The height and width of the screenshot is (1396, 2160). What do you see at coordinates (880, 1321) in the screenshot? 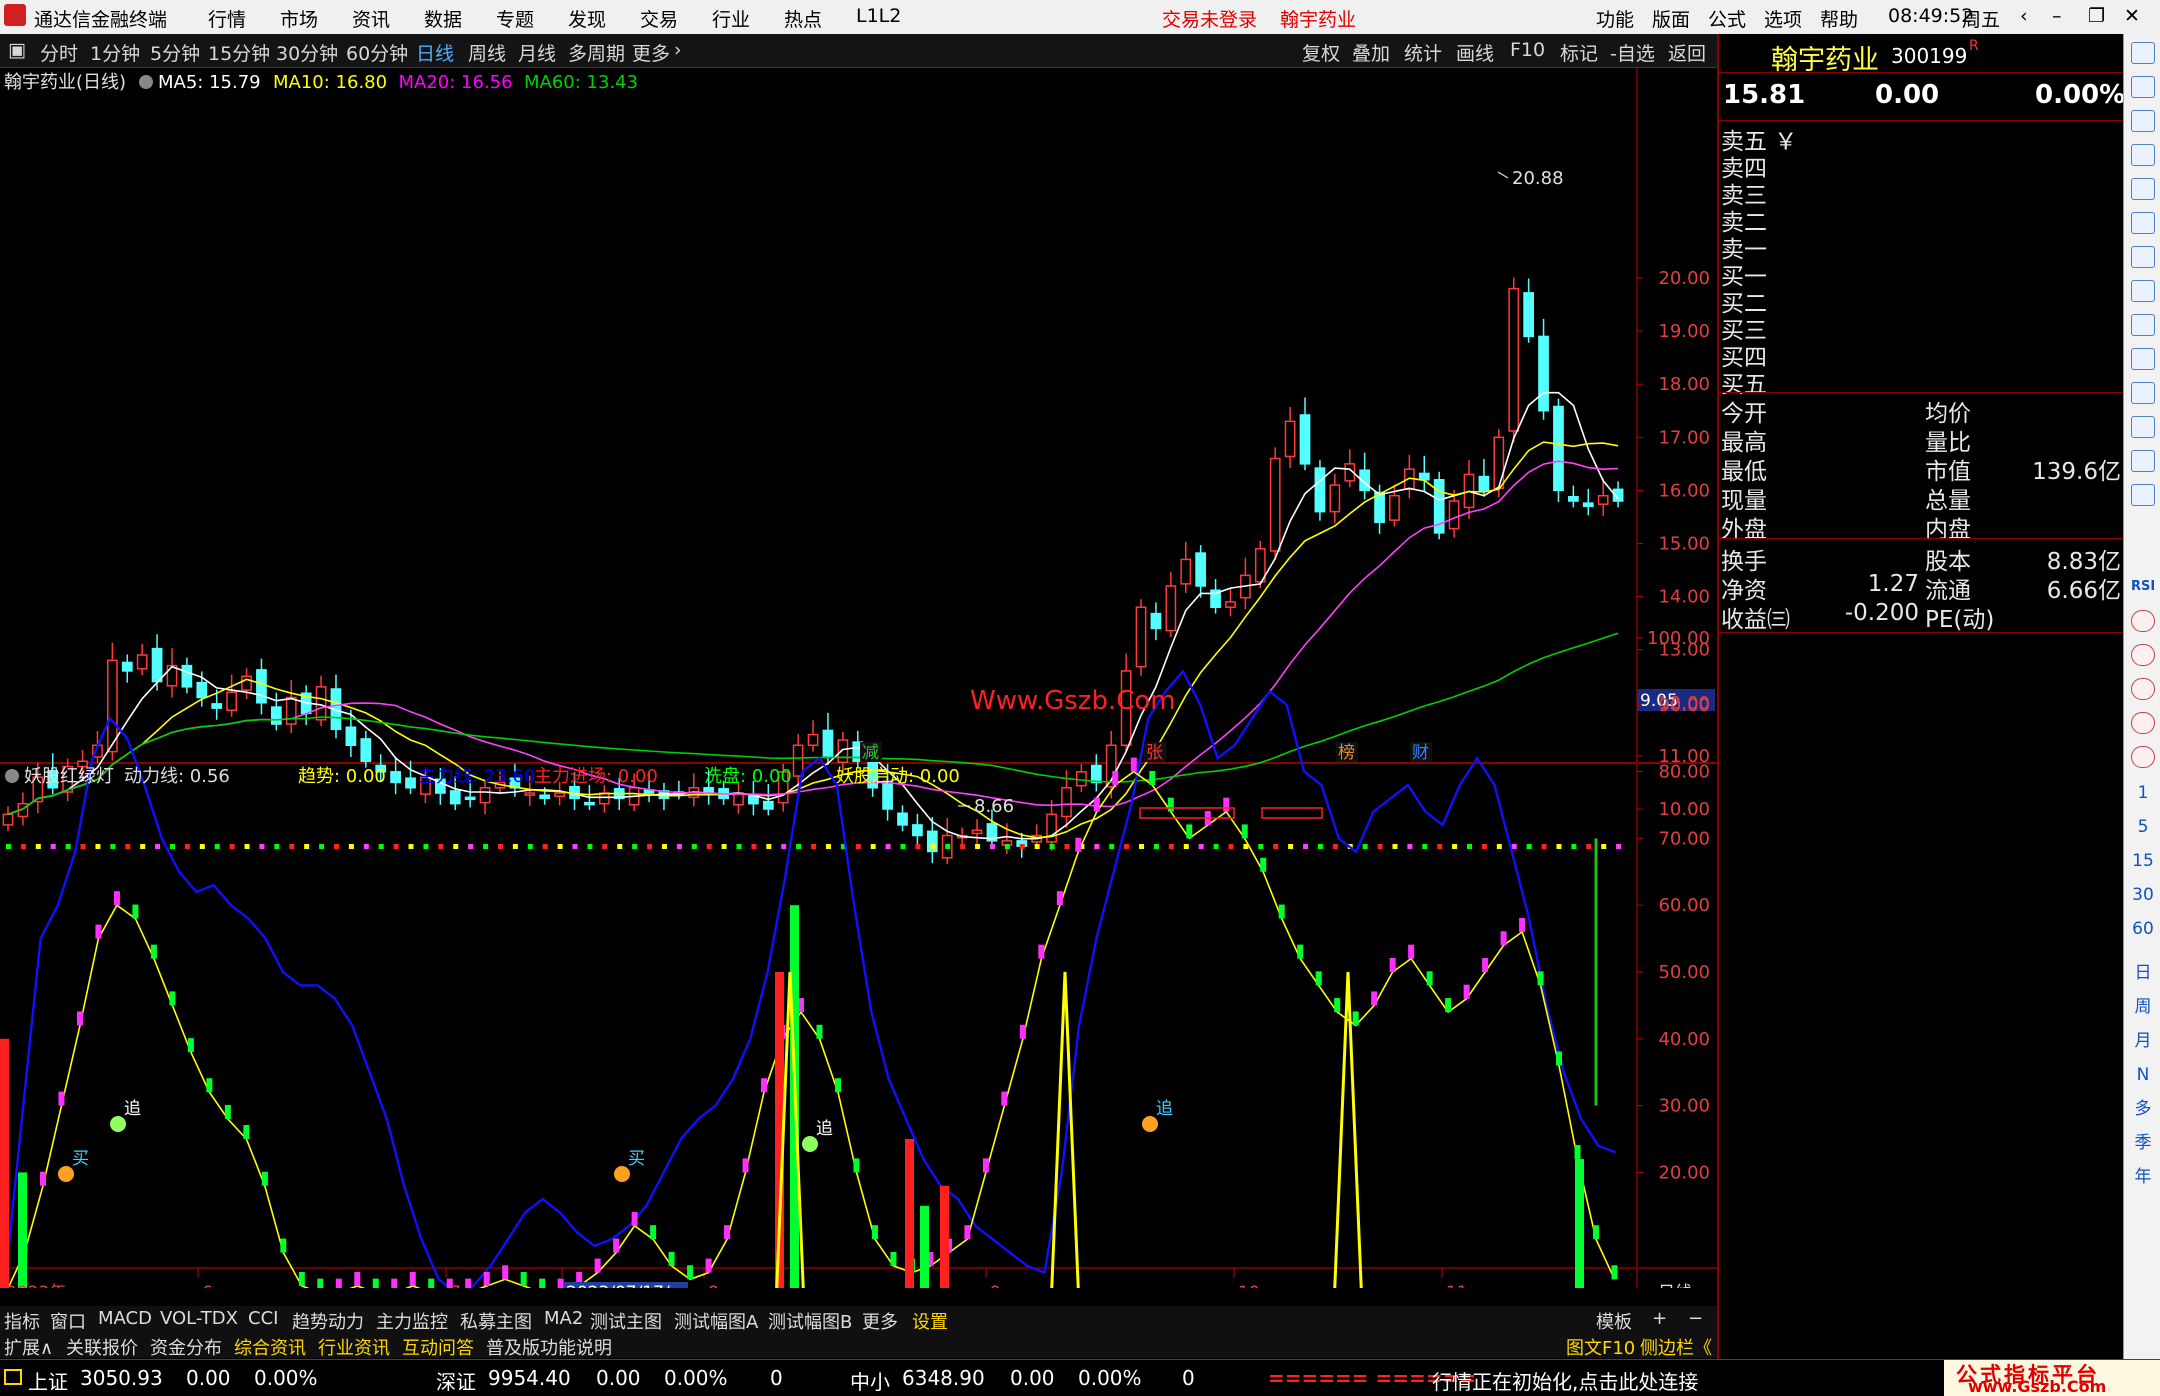
I see `tab-more: 更多` at bounding box center [880, 1321].